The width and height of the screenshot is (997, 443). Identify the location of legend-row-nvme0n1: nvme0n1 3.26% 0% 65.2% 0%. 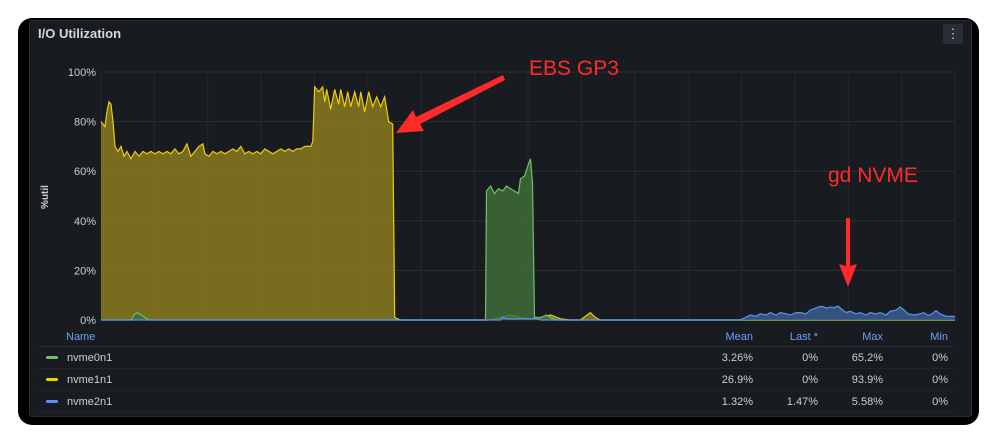
(496, 358).